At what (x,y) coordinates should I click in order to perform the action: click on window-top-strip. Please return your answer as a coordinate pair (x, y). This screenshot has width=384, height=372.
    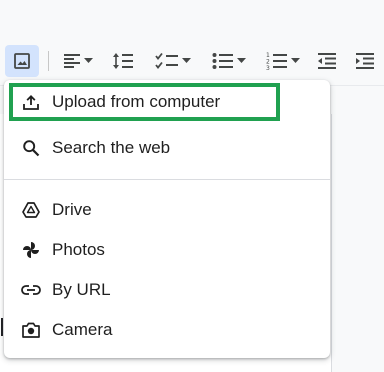
    Looking at the image, I should click on (192, 18).